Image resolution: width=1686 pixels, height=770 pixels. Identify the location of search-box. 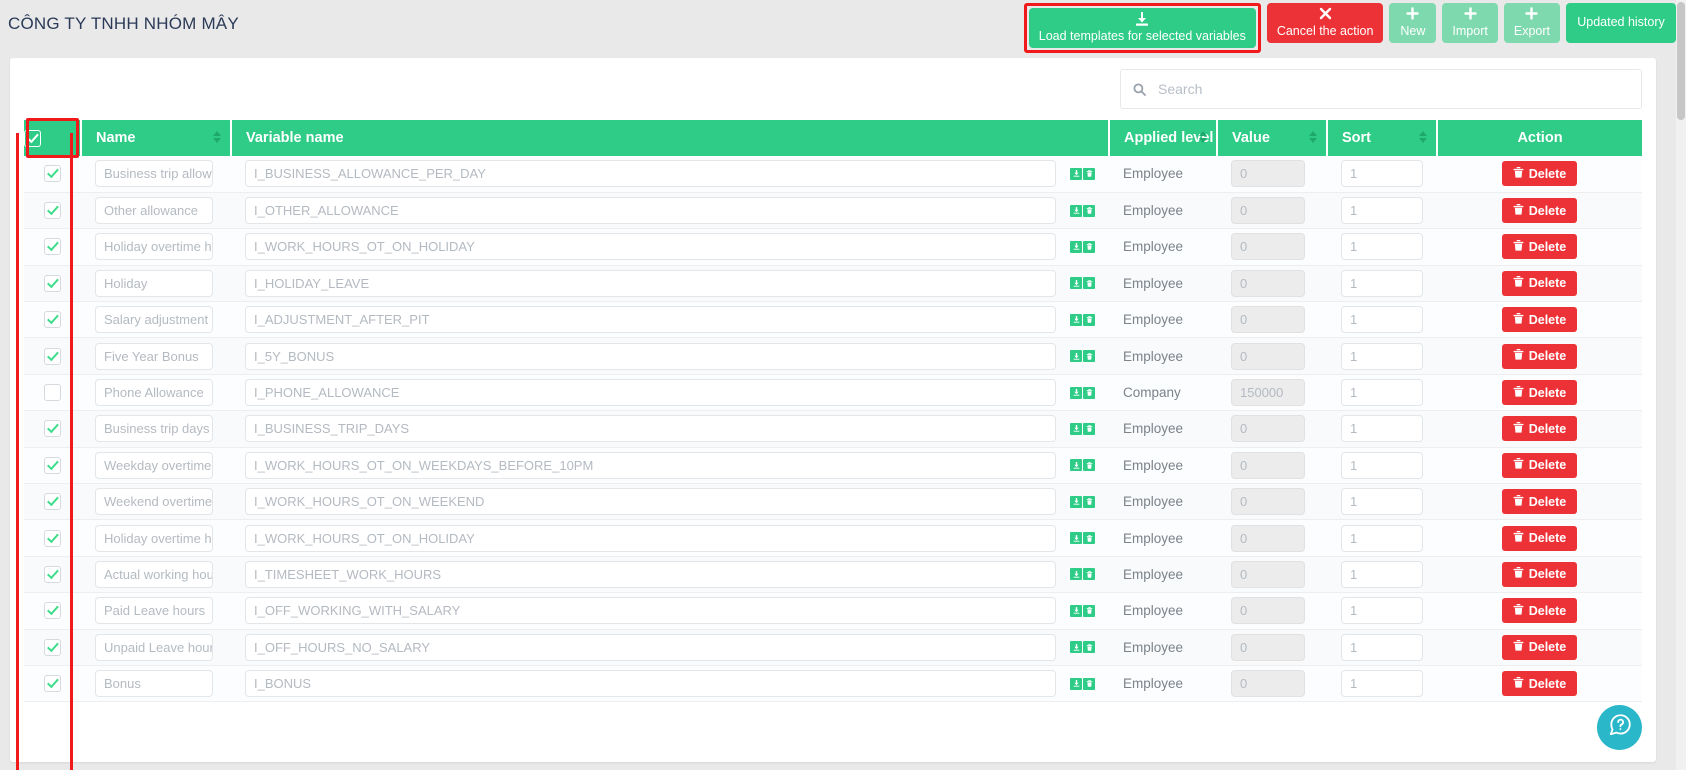
(1381, 89).